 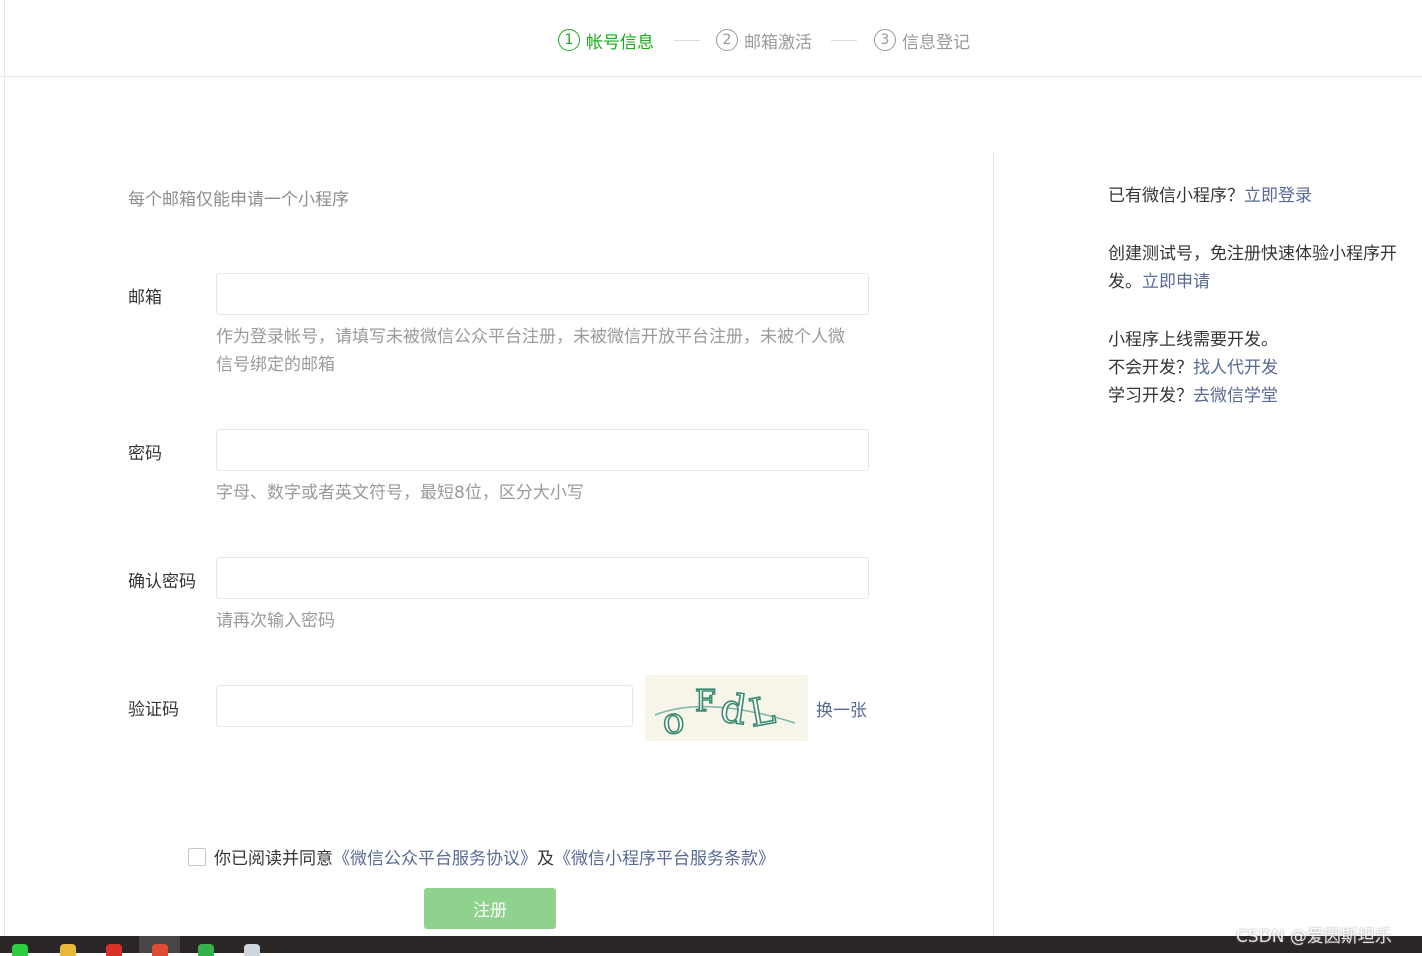 What do you see at coordinates (1150, 396) in the screenshot?
I see `learn-develop-text: 学习开发？` at bounding box center [1150, 396].